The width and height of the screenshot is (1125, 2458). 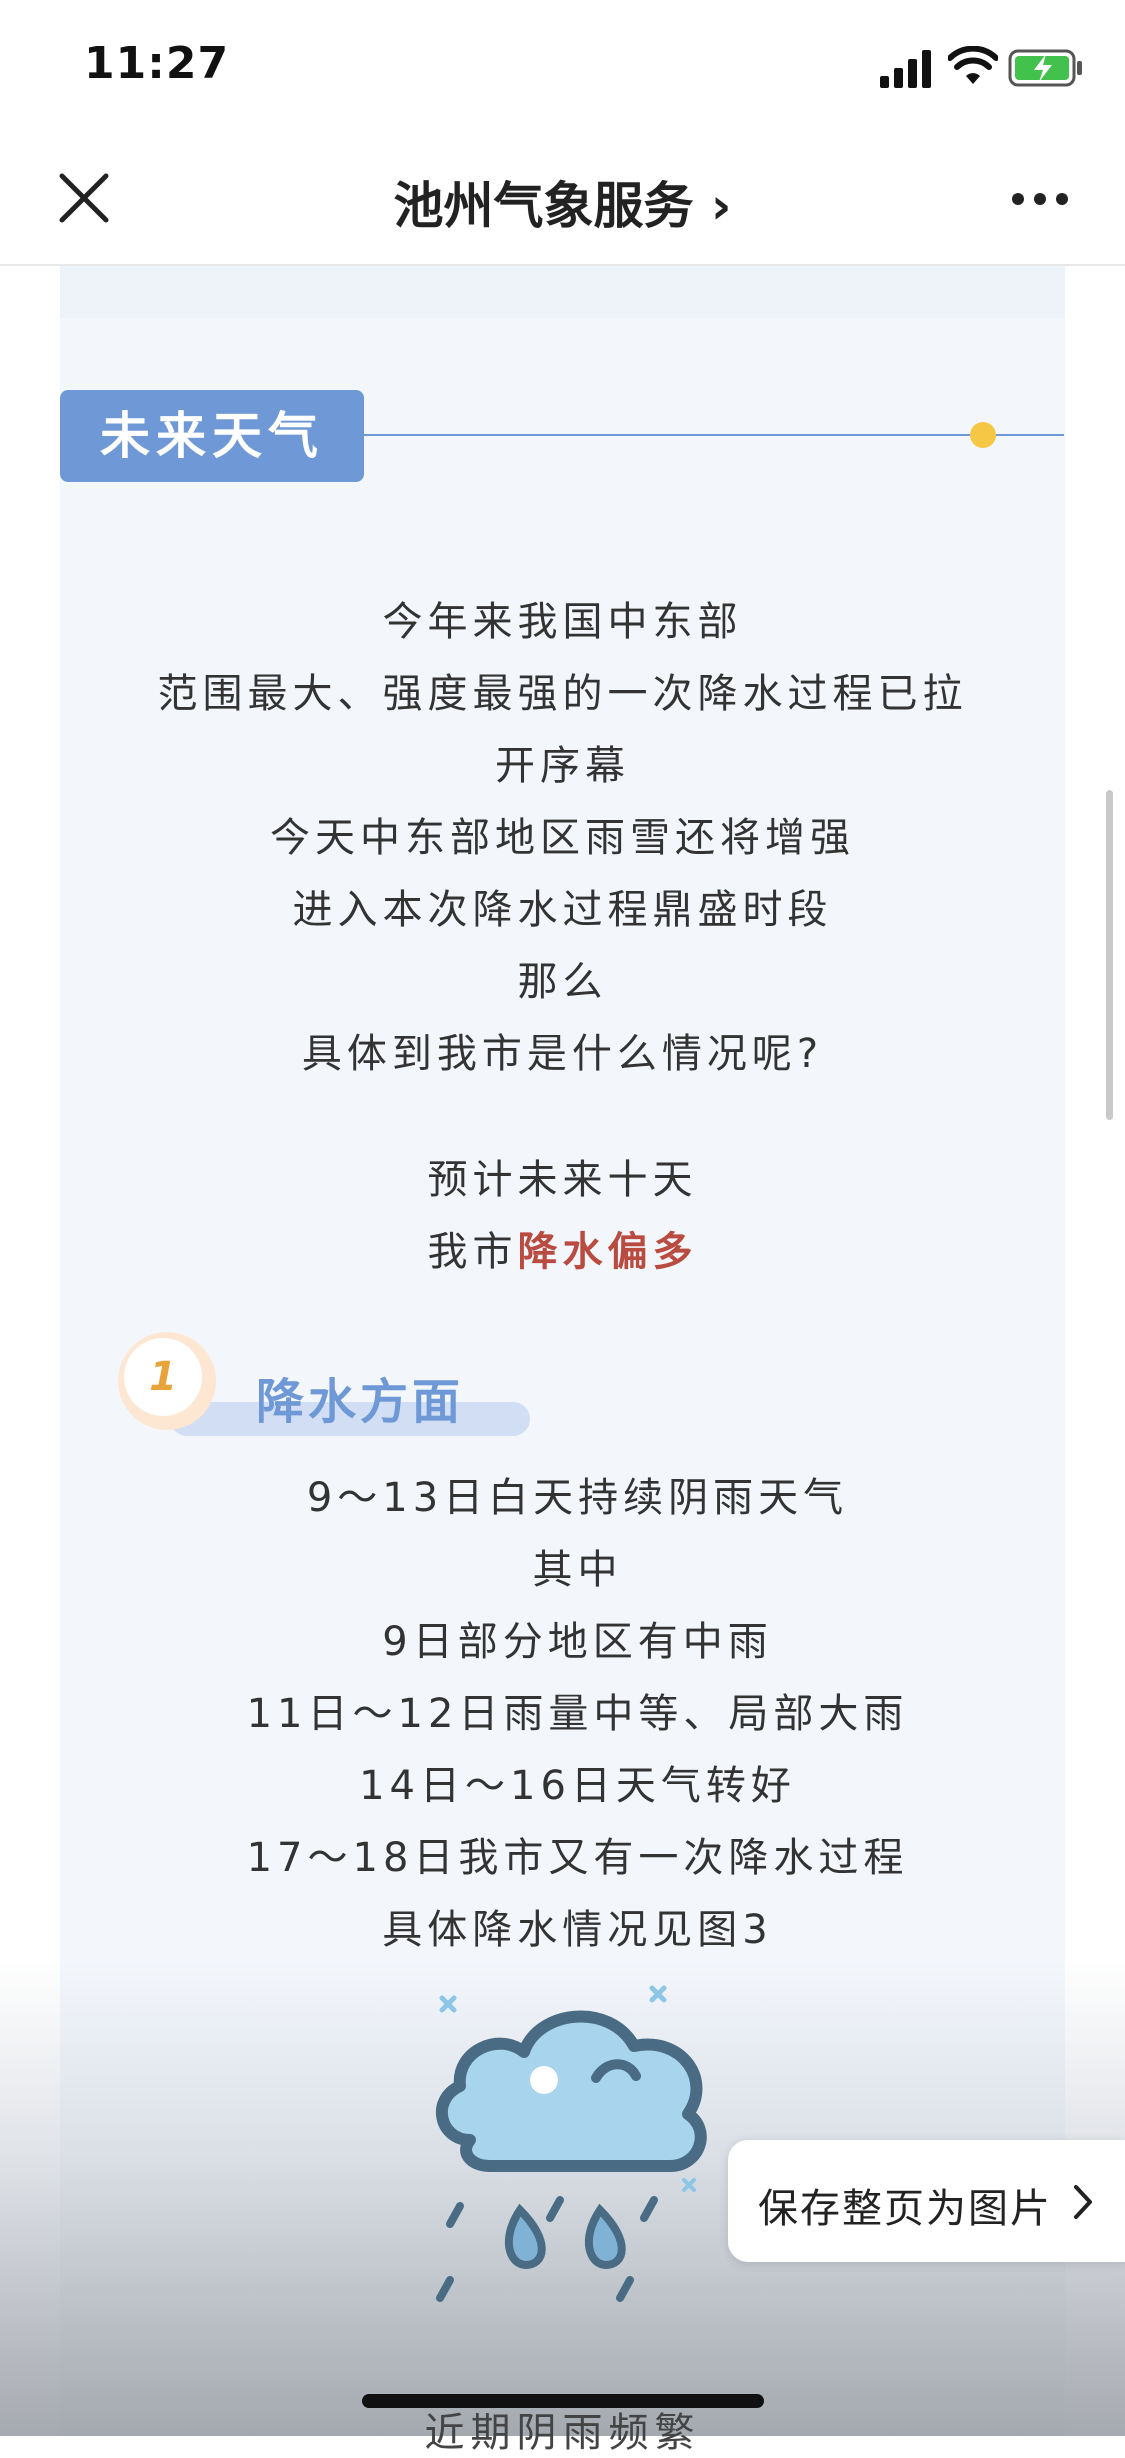 I want to click on save-page-as-image-button: 保存整页为图片, so click(x=926, y=2201).